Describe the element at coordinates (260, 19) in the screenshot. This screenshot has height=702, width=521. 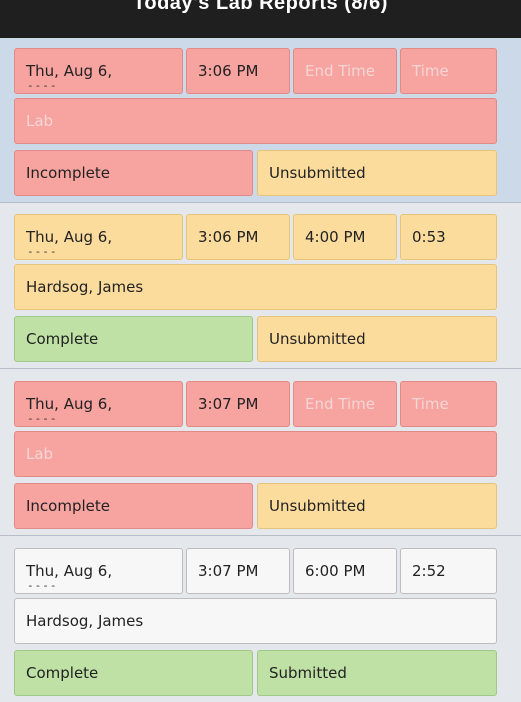
I see `header-bar: Today's Lab Reports (8/6)` at that location.